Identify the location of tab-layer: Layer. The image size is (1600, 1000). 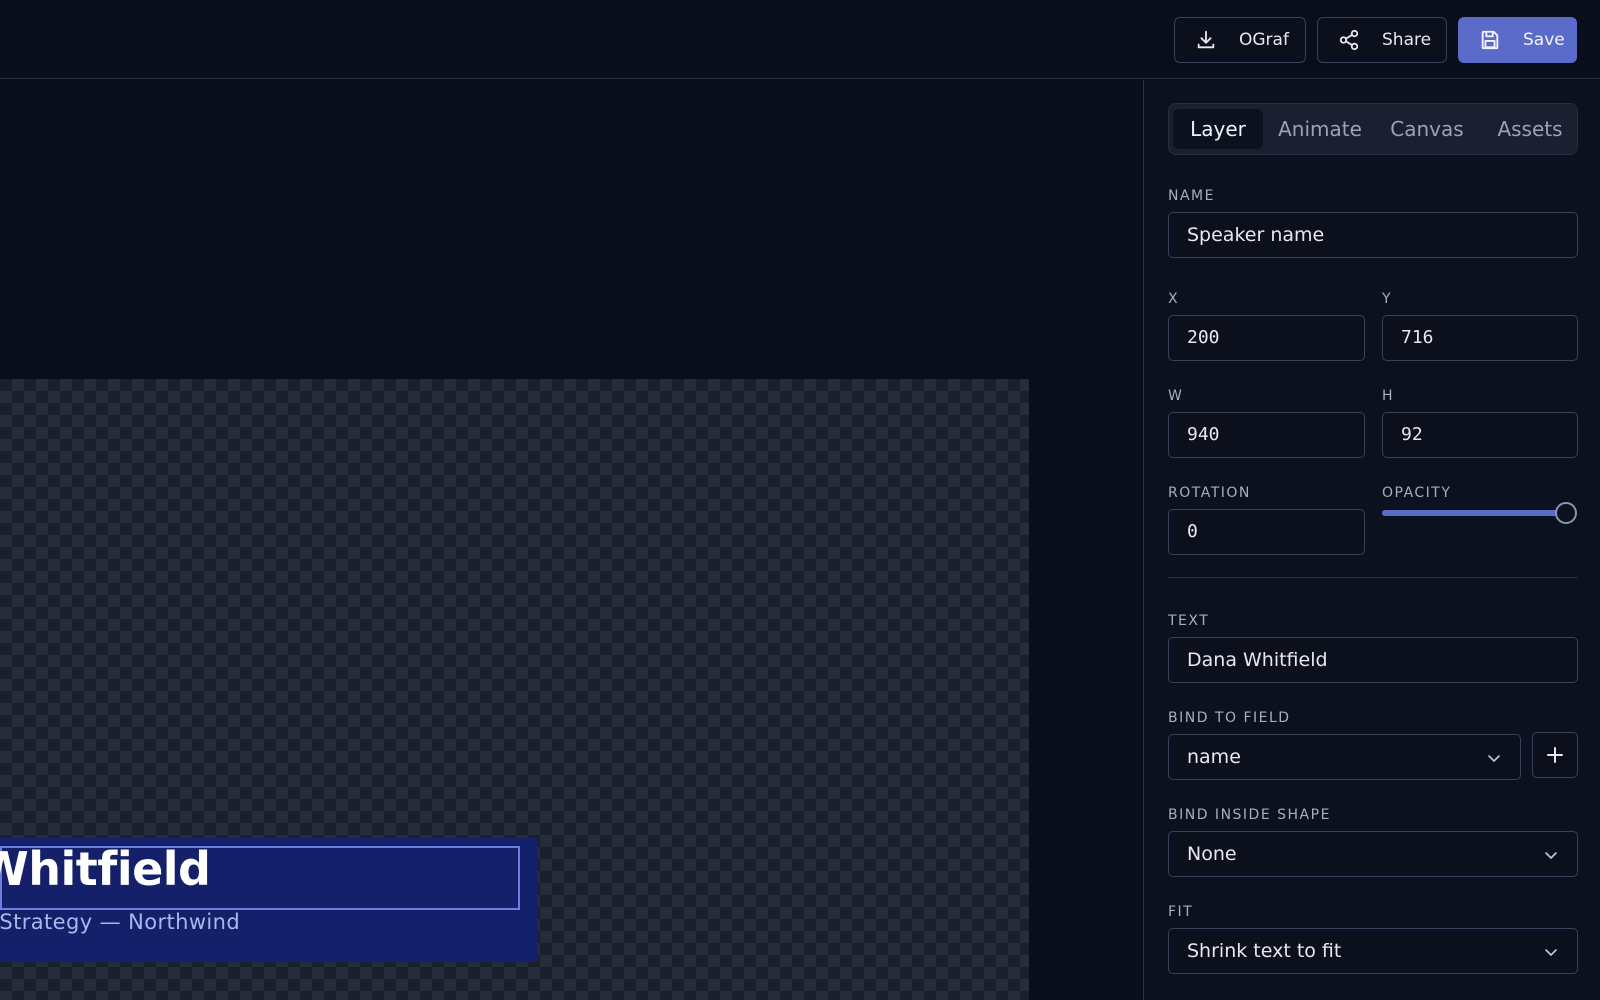
(1218, 129).